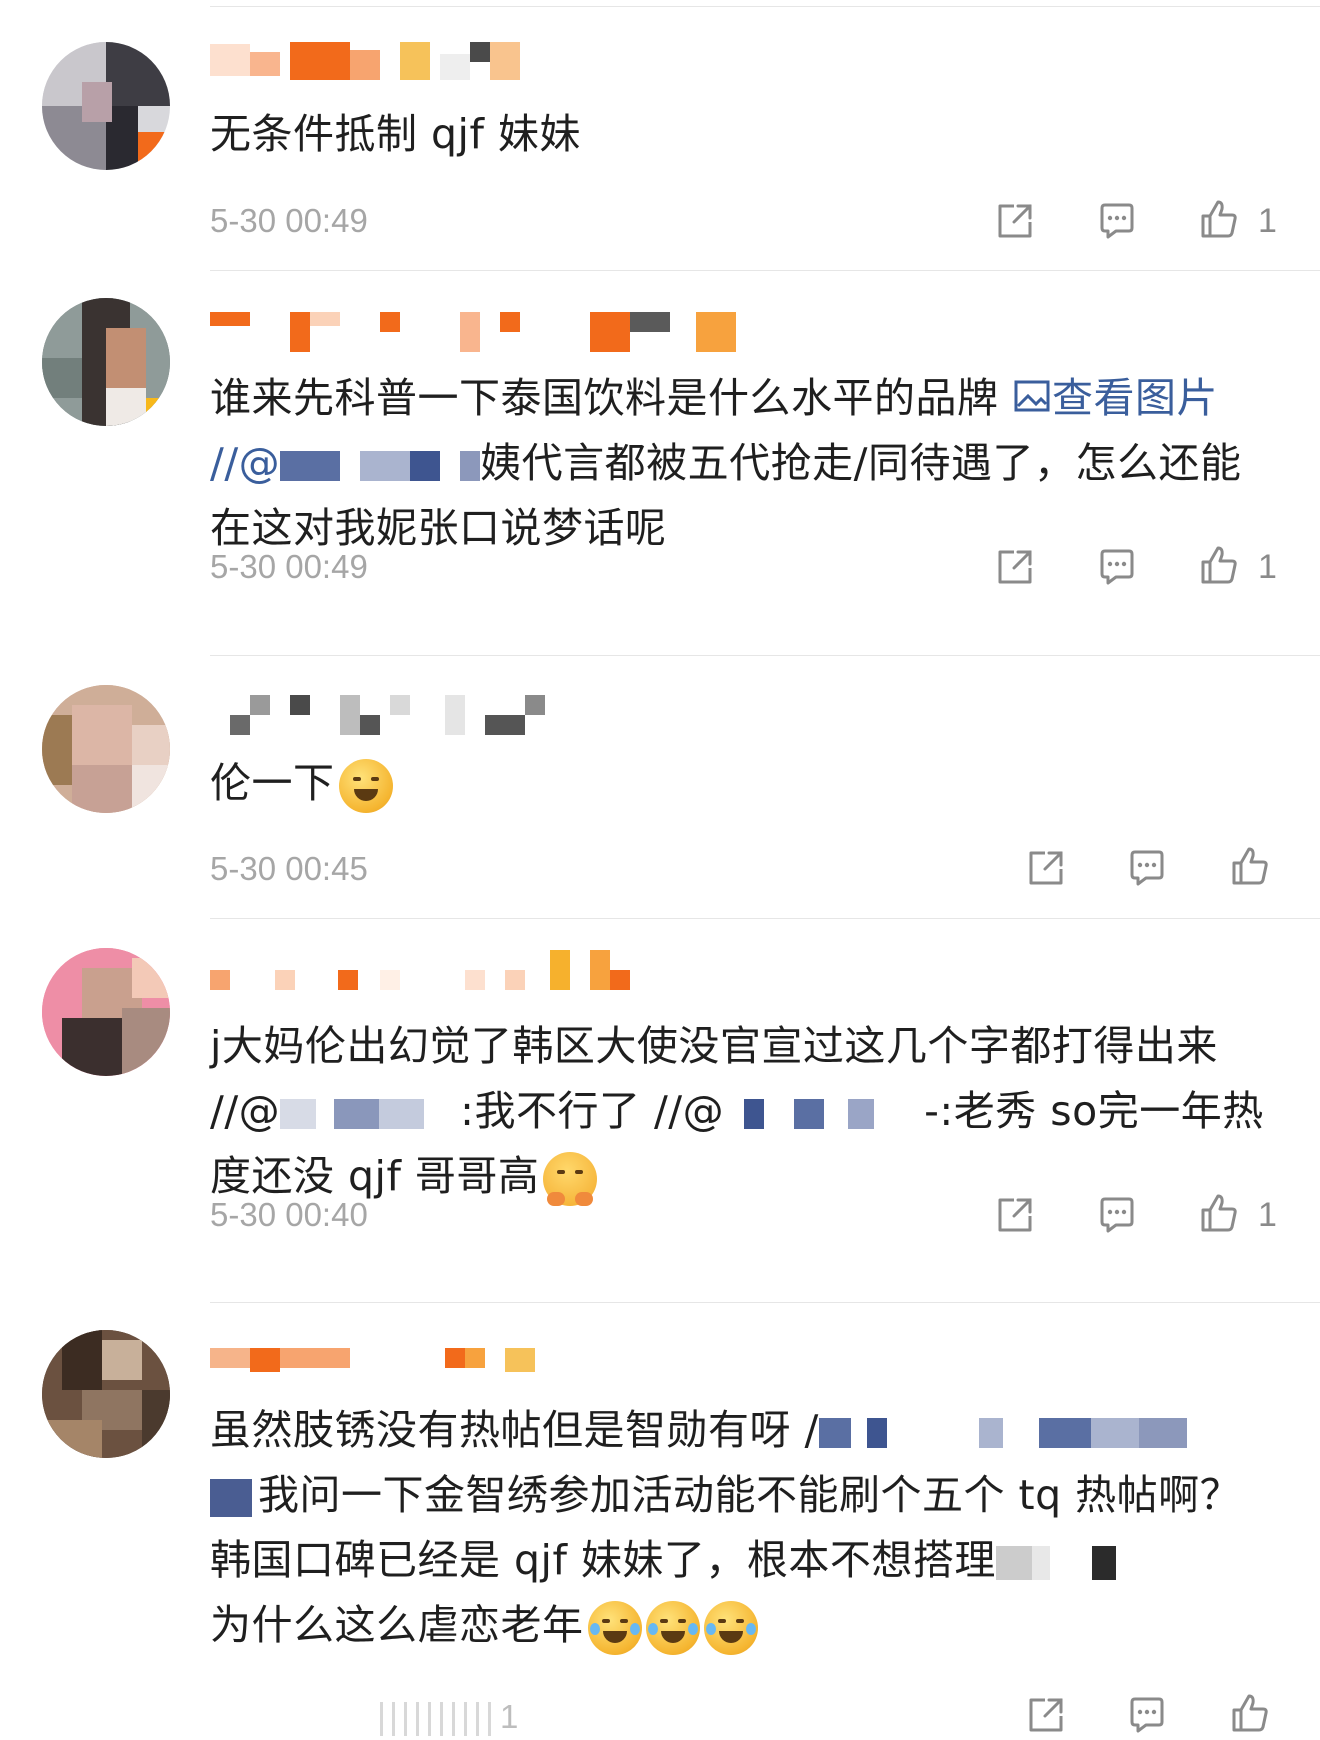  What do you see at coordinates (289, 1214) in the screenshot?
I see `comment-time: 5-30 00:40` at bounding box center [289, 1214].